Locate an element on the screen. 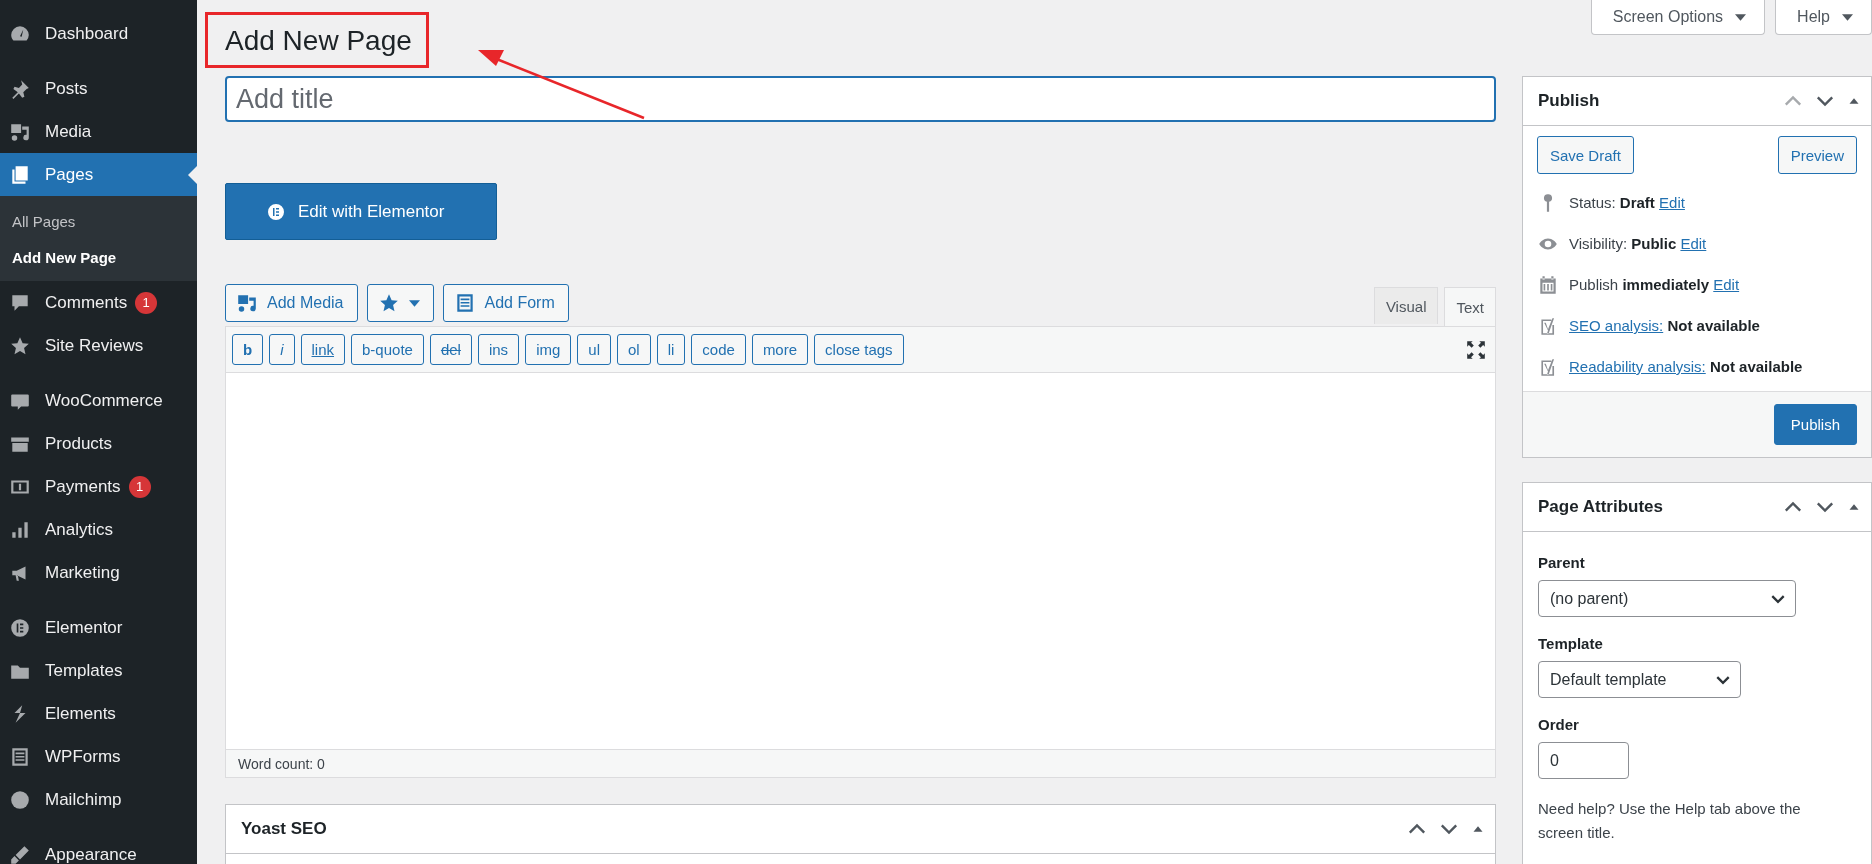 The image size is (1872, 864). format-button: ol is located at coordinates (634, 349).